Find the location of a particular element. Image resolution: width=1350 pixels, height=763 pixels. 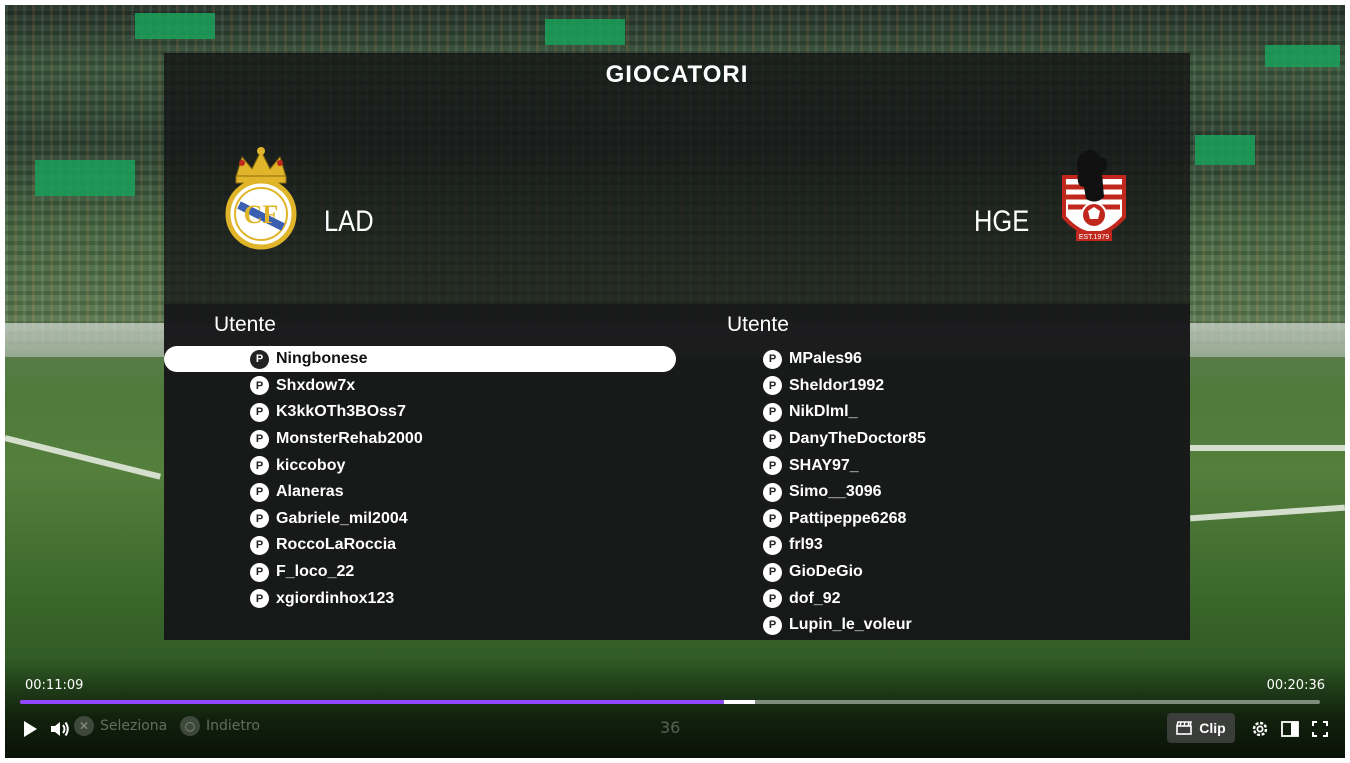

clapperboard-icon is located at coordinates (1184, 728).